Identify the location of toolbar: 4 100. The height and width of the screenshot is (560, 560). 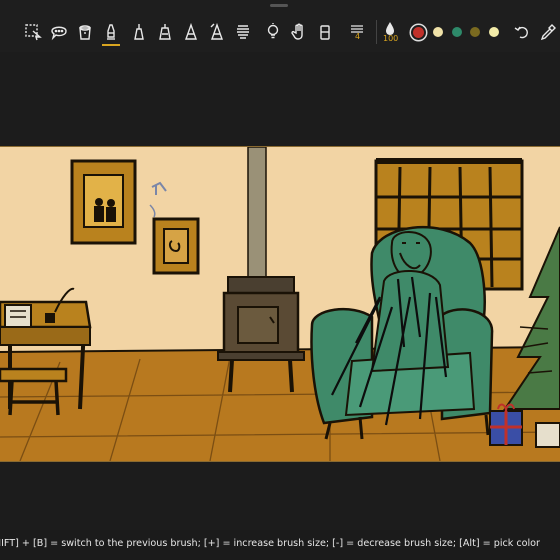
(280, 26).